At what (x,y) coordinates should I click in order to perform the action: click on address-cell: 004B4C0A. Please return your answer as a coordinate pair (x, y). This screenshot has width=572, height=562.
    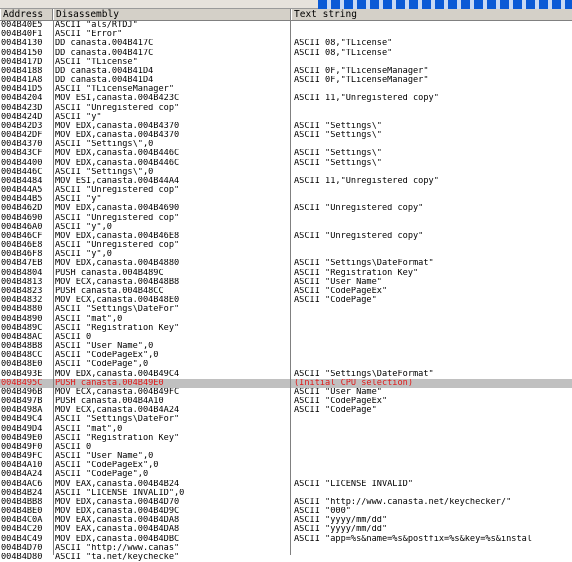
    Looking at the image, I should click on (22, 521).